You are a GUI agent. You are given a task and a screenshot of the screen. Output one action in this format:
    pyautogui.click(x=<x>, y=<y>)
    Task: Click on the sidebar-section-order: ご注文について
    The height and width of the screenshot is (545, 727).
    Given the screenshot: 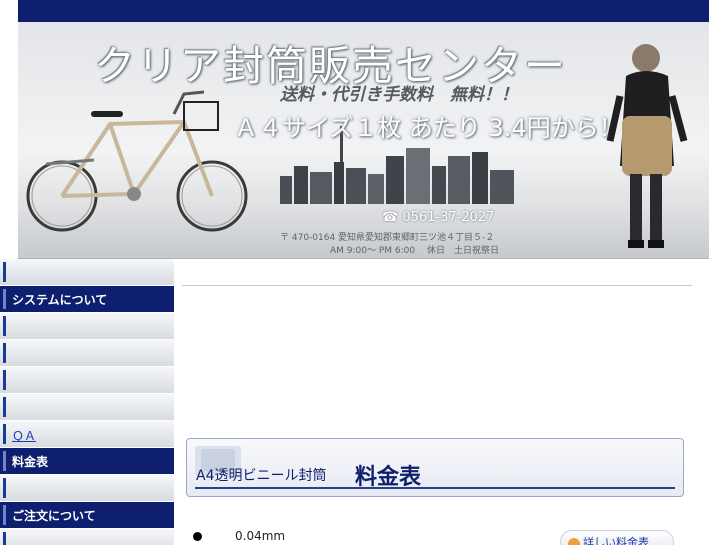 What is the action you would take?
    pyautogui.click(x=87, y=515)
    